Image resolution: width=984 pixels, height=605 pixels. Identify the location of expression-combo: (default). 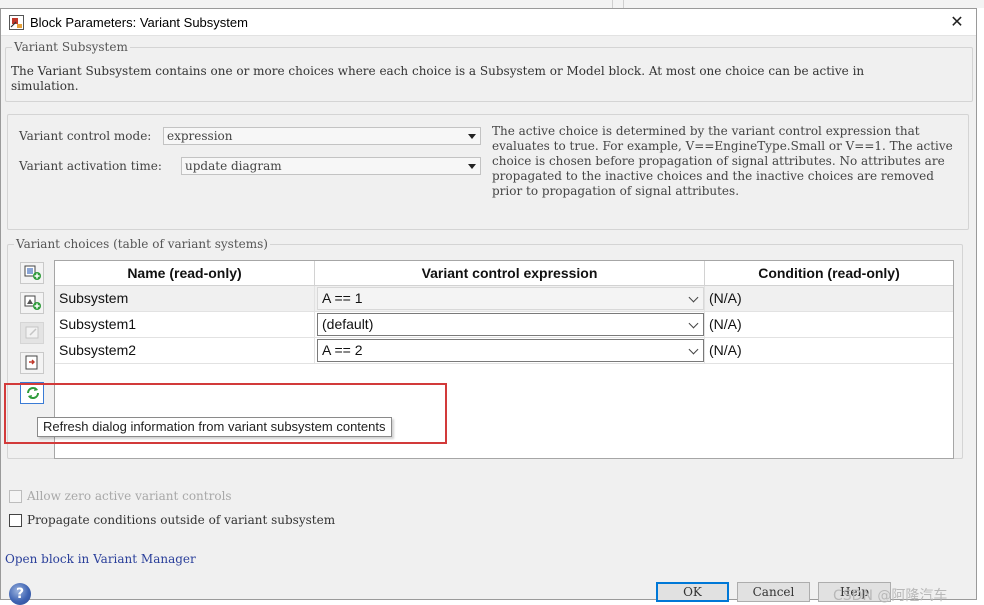
(510, 324).